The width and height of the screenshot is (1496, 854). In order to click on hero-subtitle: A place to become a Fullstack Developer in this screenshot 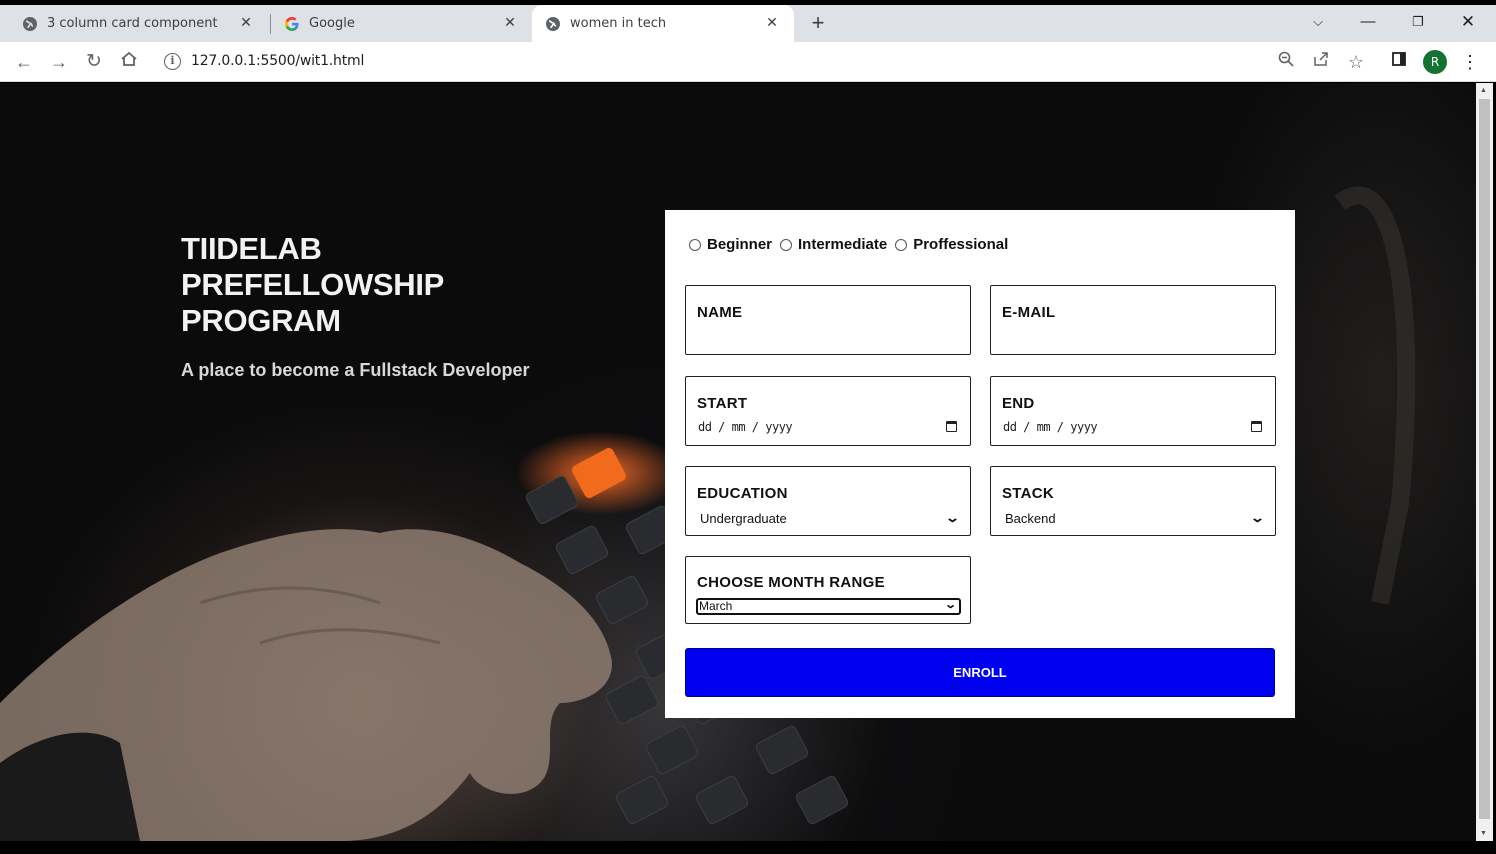, I will do `click(355, 370)`.